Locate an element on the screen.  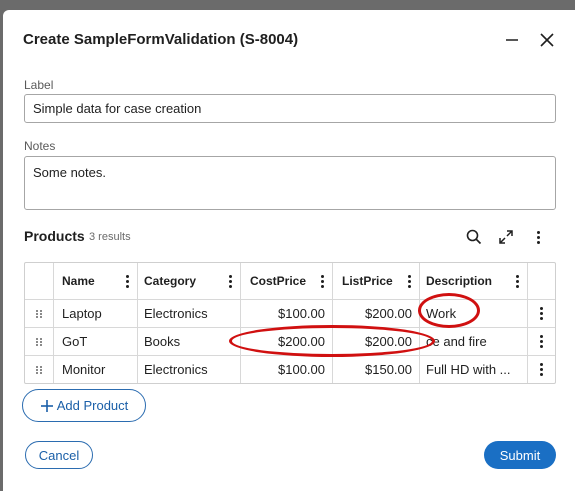
header-actions-cell is located at coordinates (541, 281).